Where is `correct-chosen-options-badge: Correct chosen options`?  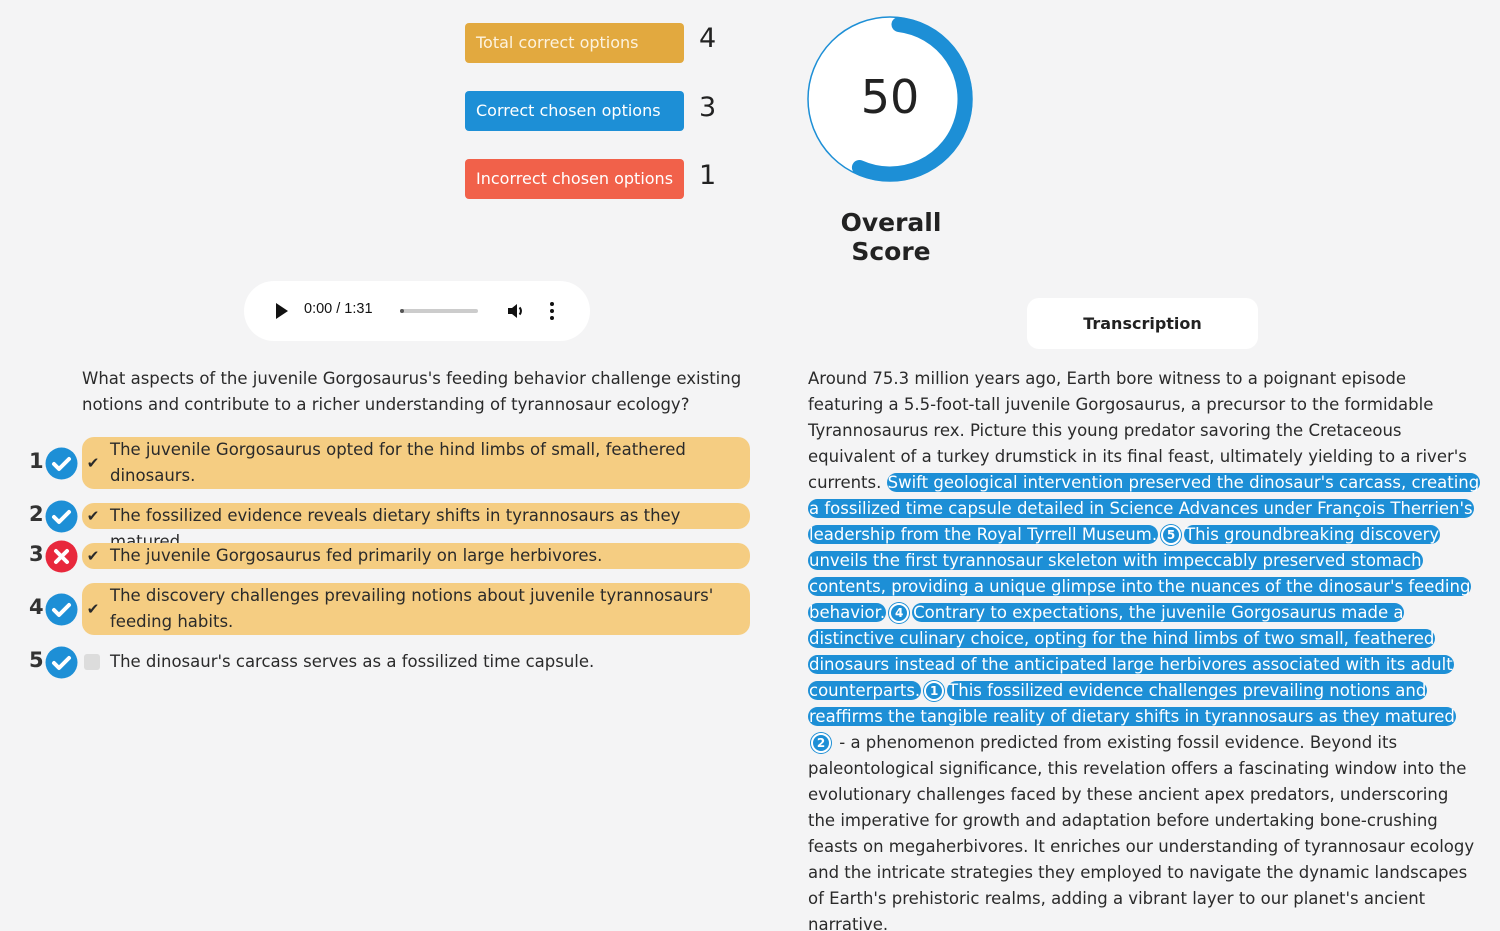
correct-chosen-options-badge: Correct chosen options is located at coordinates (574, 111).